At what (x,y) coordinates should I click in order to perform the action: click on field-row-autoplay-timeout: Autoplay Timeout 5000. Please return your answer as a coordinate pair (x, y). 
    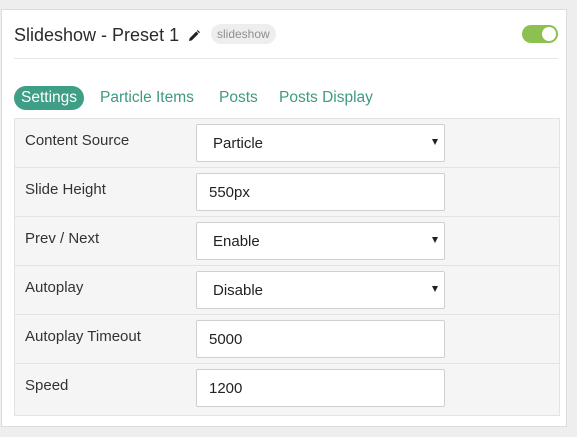
    Looking at the image, I should click on (287, 339).